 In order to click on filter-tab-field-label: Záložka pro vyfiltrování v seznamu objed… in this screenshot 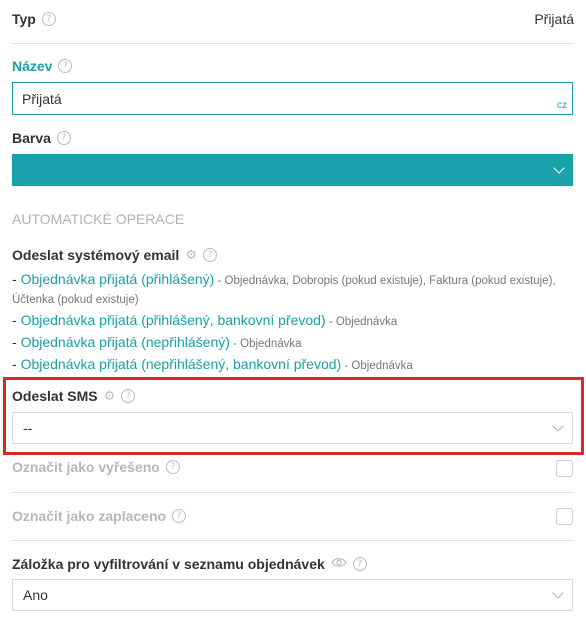, I will do `click(189, 564)`.